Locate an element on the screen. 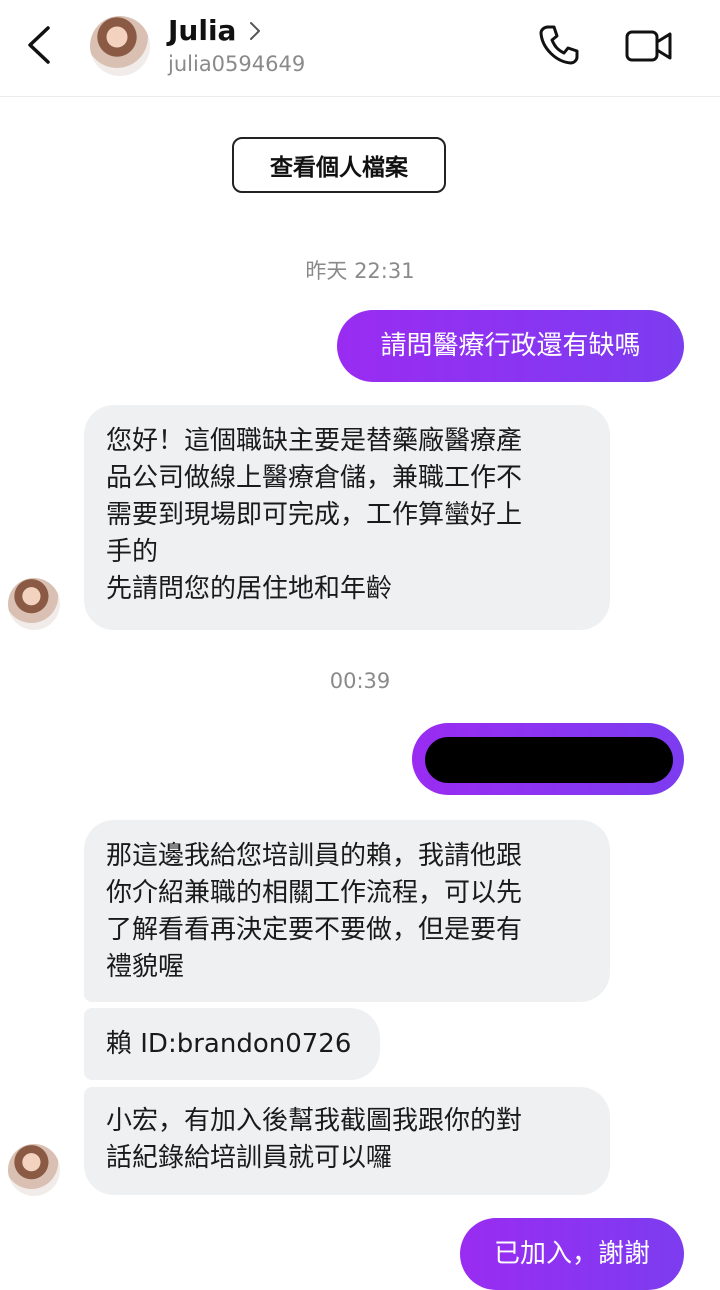 This screenshot has height=1290, width=720. message-line: 先請問您的居住地和年齡 is located at coordinates (249, 589).